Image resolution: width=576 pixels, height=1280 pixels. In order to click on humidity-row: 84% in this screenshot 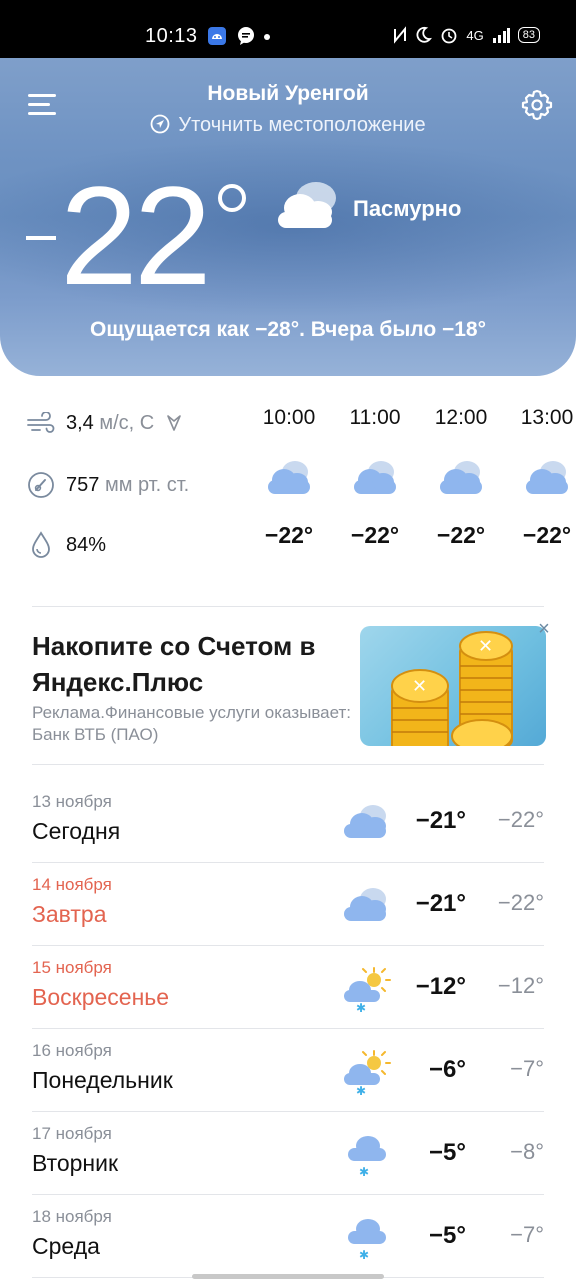, I will do `click(65, 545)`.